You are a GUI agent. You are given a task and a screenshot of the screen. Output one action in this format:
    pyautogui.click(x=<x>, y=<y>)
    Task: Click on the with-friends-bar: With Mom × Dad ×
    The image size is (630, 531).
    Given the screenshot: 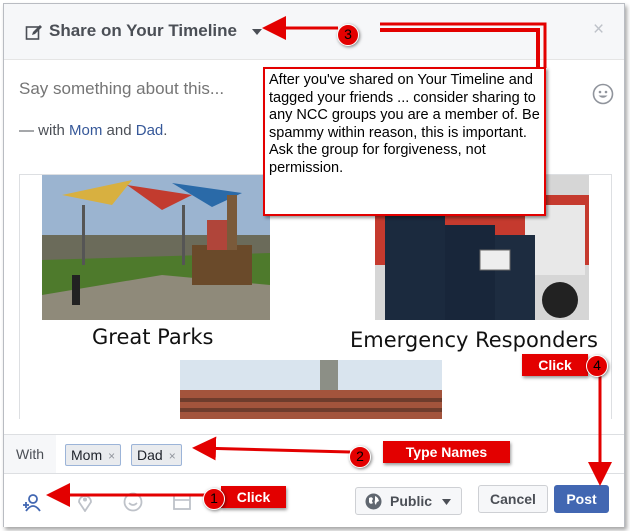 What is the action you would take?
    pyautogui.click(x=314, y=454)
    